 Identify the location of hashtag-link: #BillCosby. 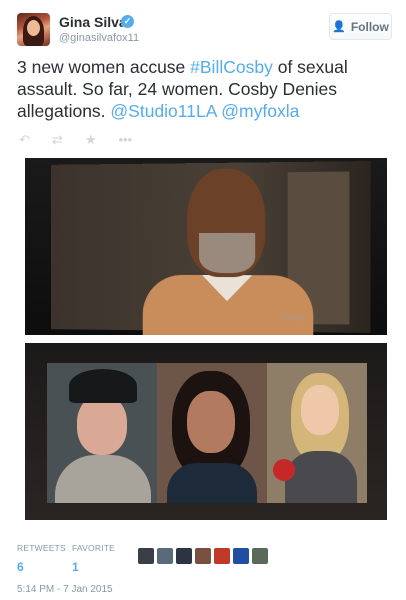
(231, 67).